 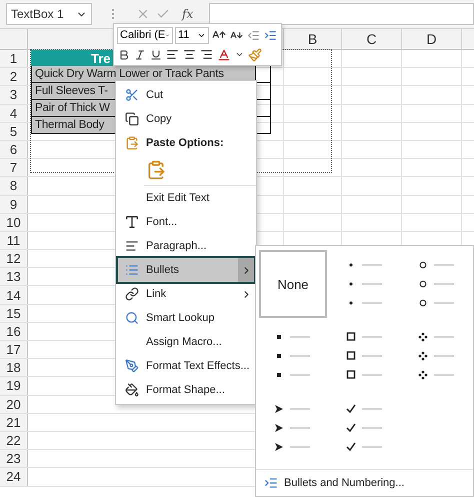 I want to click on bold-icon, so click(x=124, y=54).